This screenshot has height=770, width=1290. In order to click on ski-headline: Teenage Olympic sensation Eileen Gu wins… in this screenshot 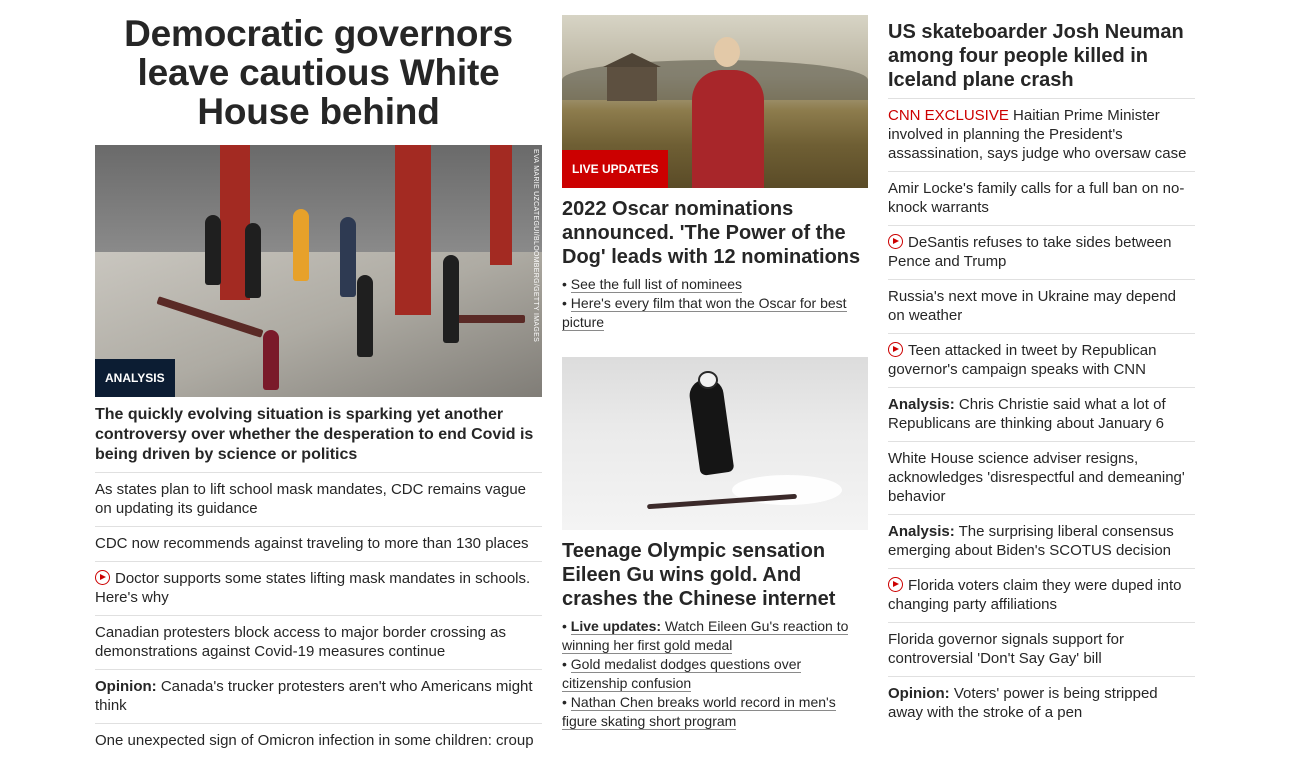, I will do `click(715, 575)`.